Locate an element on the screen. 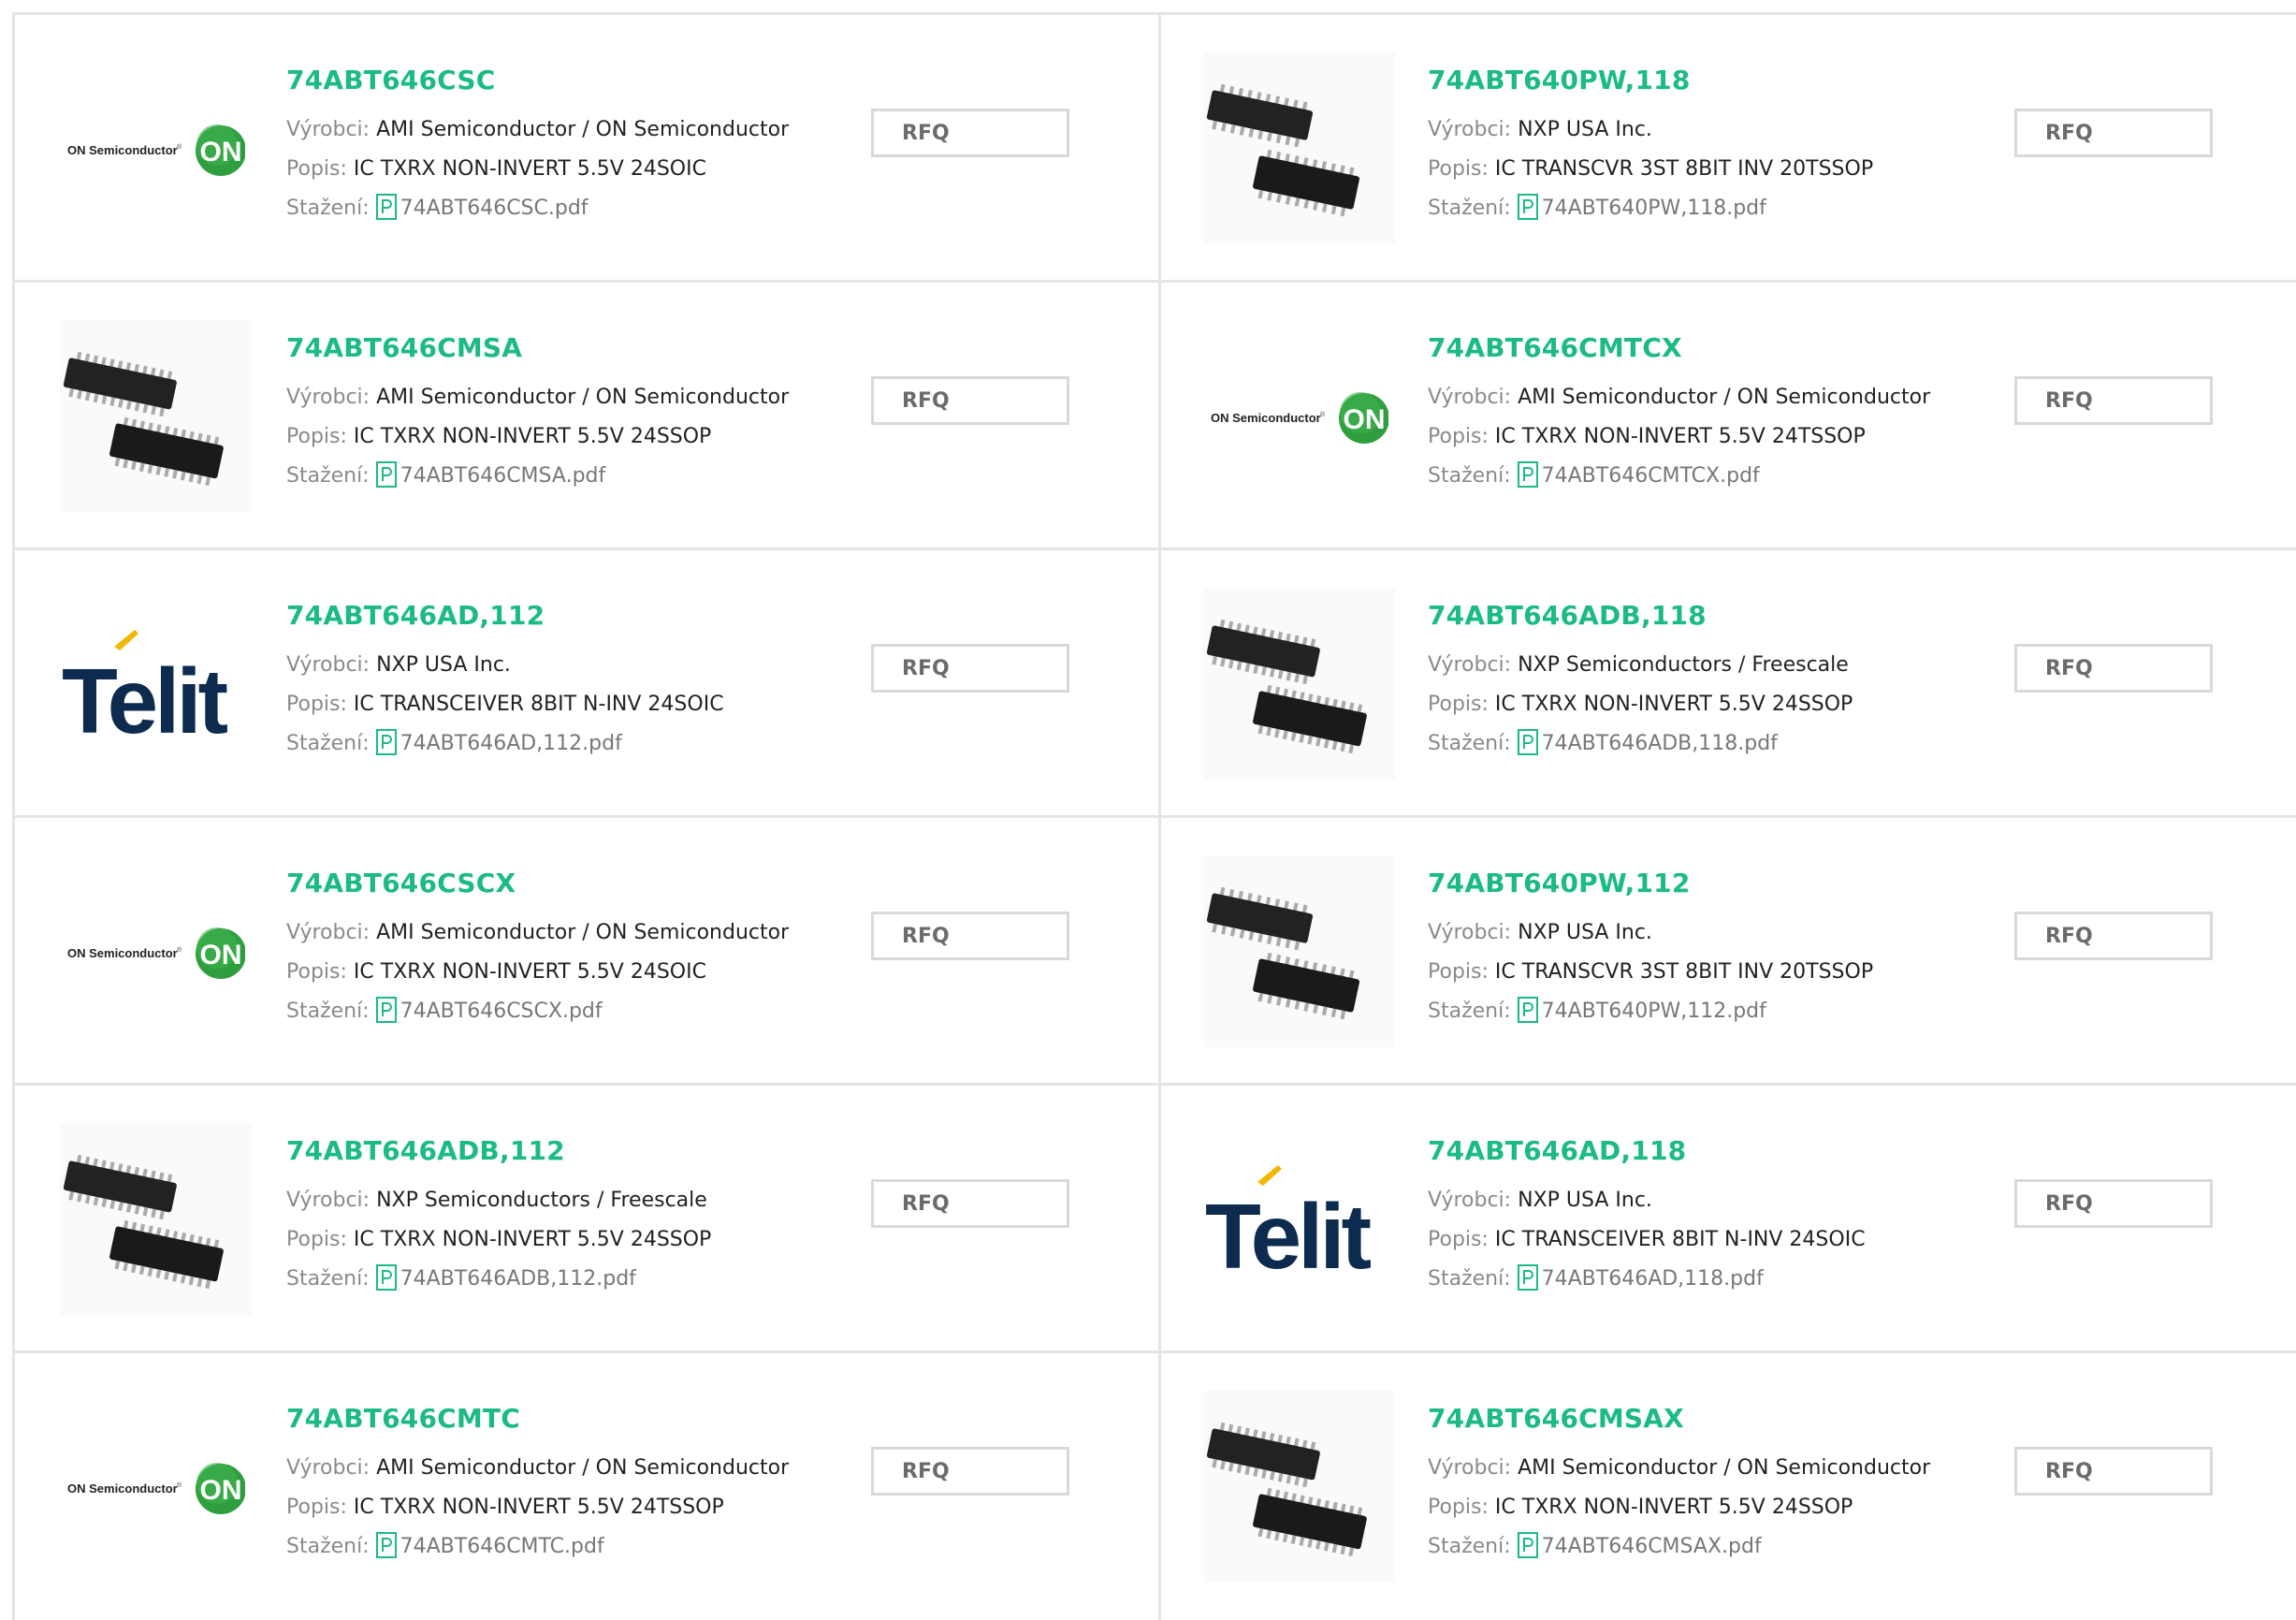  part-number-link: 74ABT640PW,112 is located at coordinates (1650, 883).